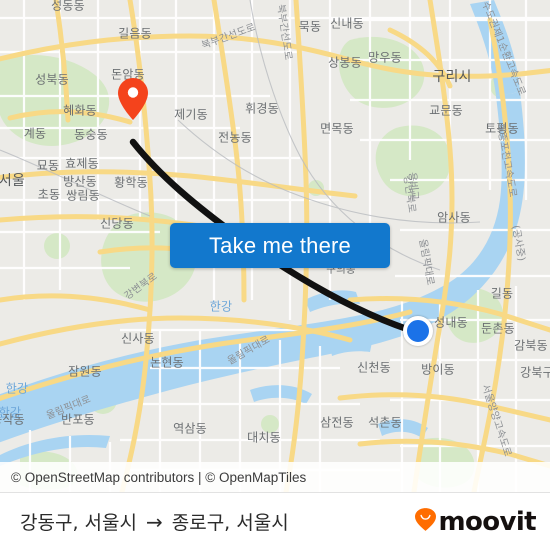 This screenshot has height=550, width=550. I want to click on moovit-wordmark: moovit, so click(487, 521).